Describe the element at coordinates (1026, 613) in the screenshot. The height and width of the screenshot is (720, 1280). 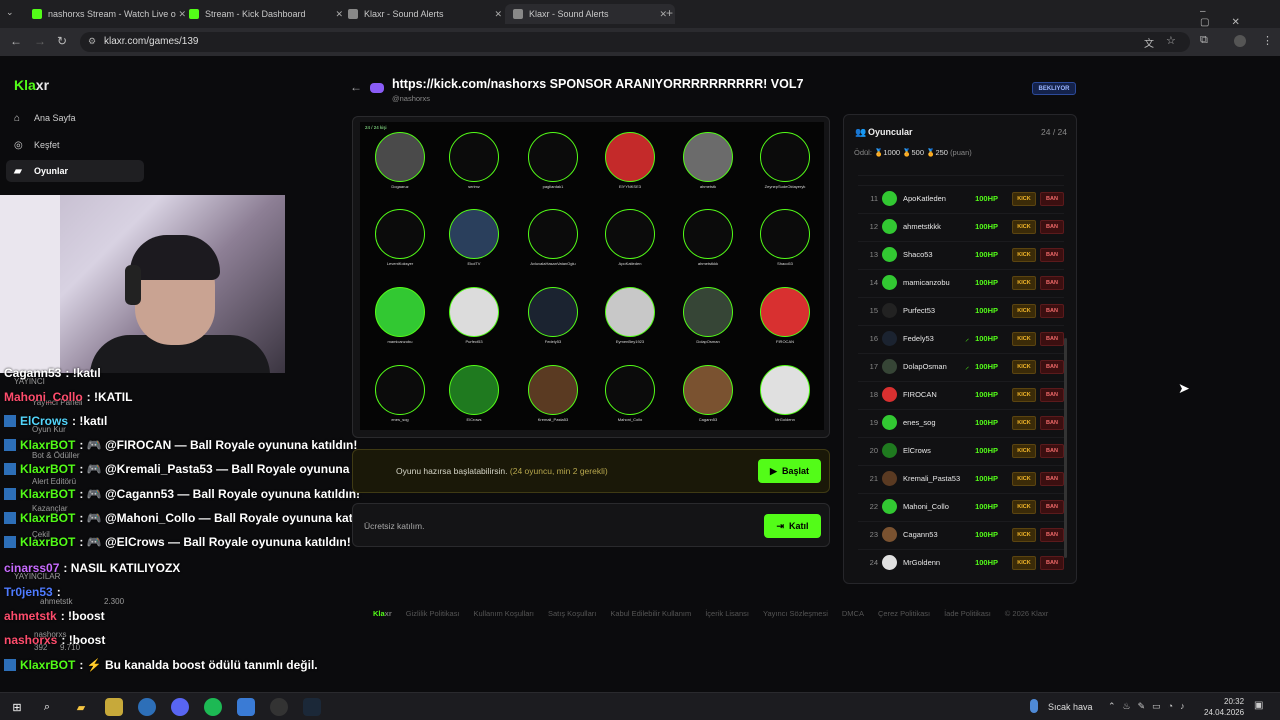
I see `footer-link: © 2026 Klaxr` at that location.